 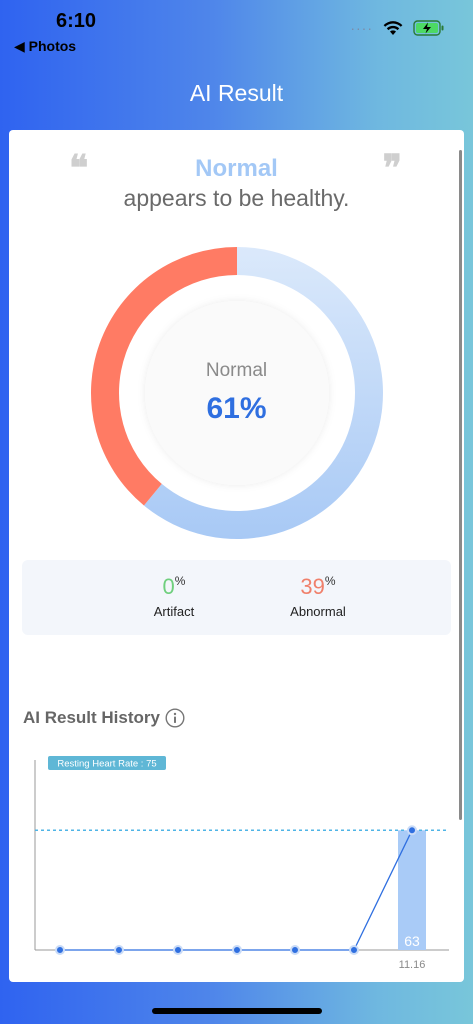 I want to click on status-icons: ····, so click(x=397, y=28).